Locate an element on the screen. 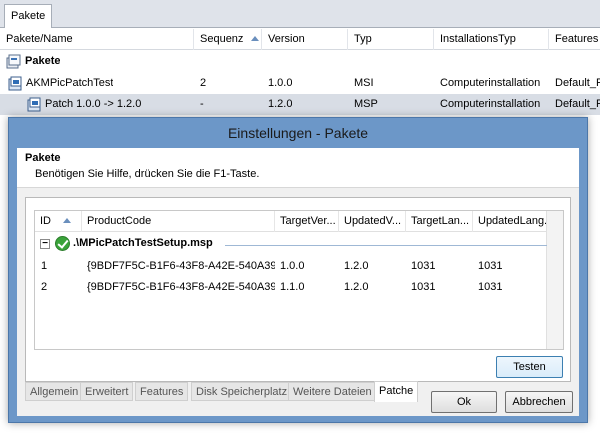 The image size is (600, 440). tab-disk-speicherplatz: Disk Speicherplatz is located at coordinates (242, 391).